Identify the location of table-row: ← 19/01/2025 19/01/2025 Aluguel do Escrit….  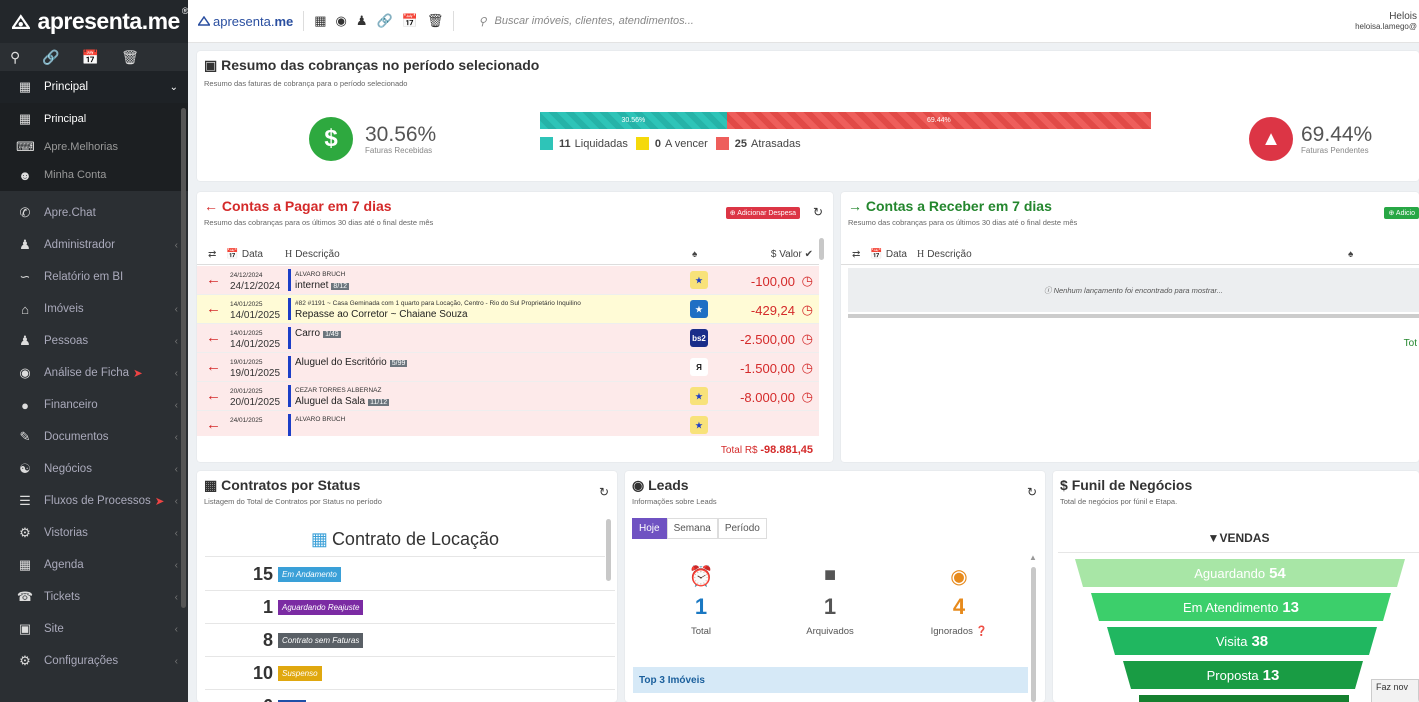
(508, 367).